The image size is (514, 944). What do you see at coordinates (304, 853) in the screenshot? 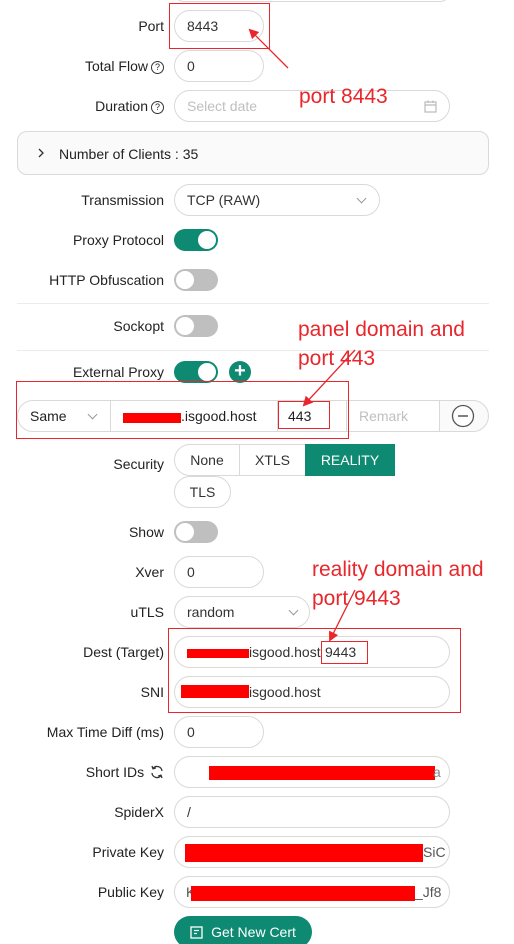
I see `redacted-private-key` at bounding box center [304, 853].